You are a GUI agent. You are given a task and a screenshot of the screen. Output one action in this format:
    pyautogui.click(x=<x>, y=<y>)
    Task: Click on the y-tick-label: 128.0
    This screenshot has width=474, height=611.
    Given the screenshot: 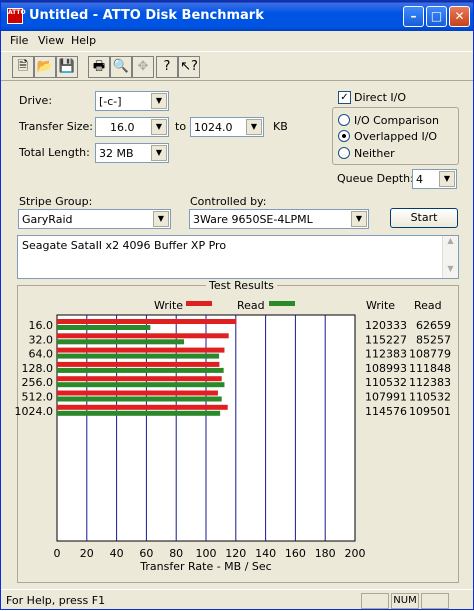 What is the action you would take?
    pyautogui.click(x=38, y=368)
    